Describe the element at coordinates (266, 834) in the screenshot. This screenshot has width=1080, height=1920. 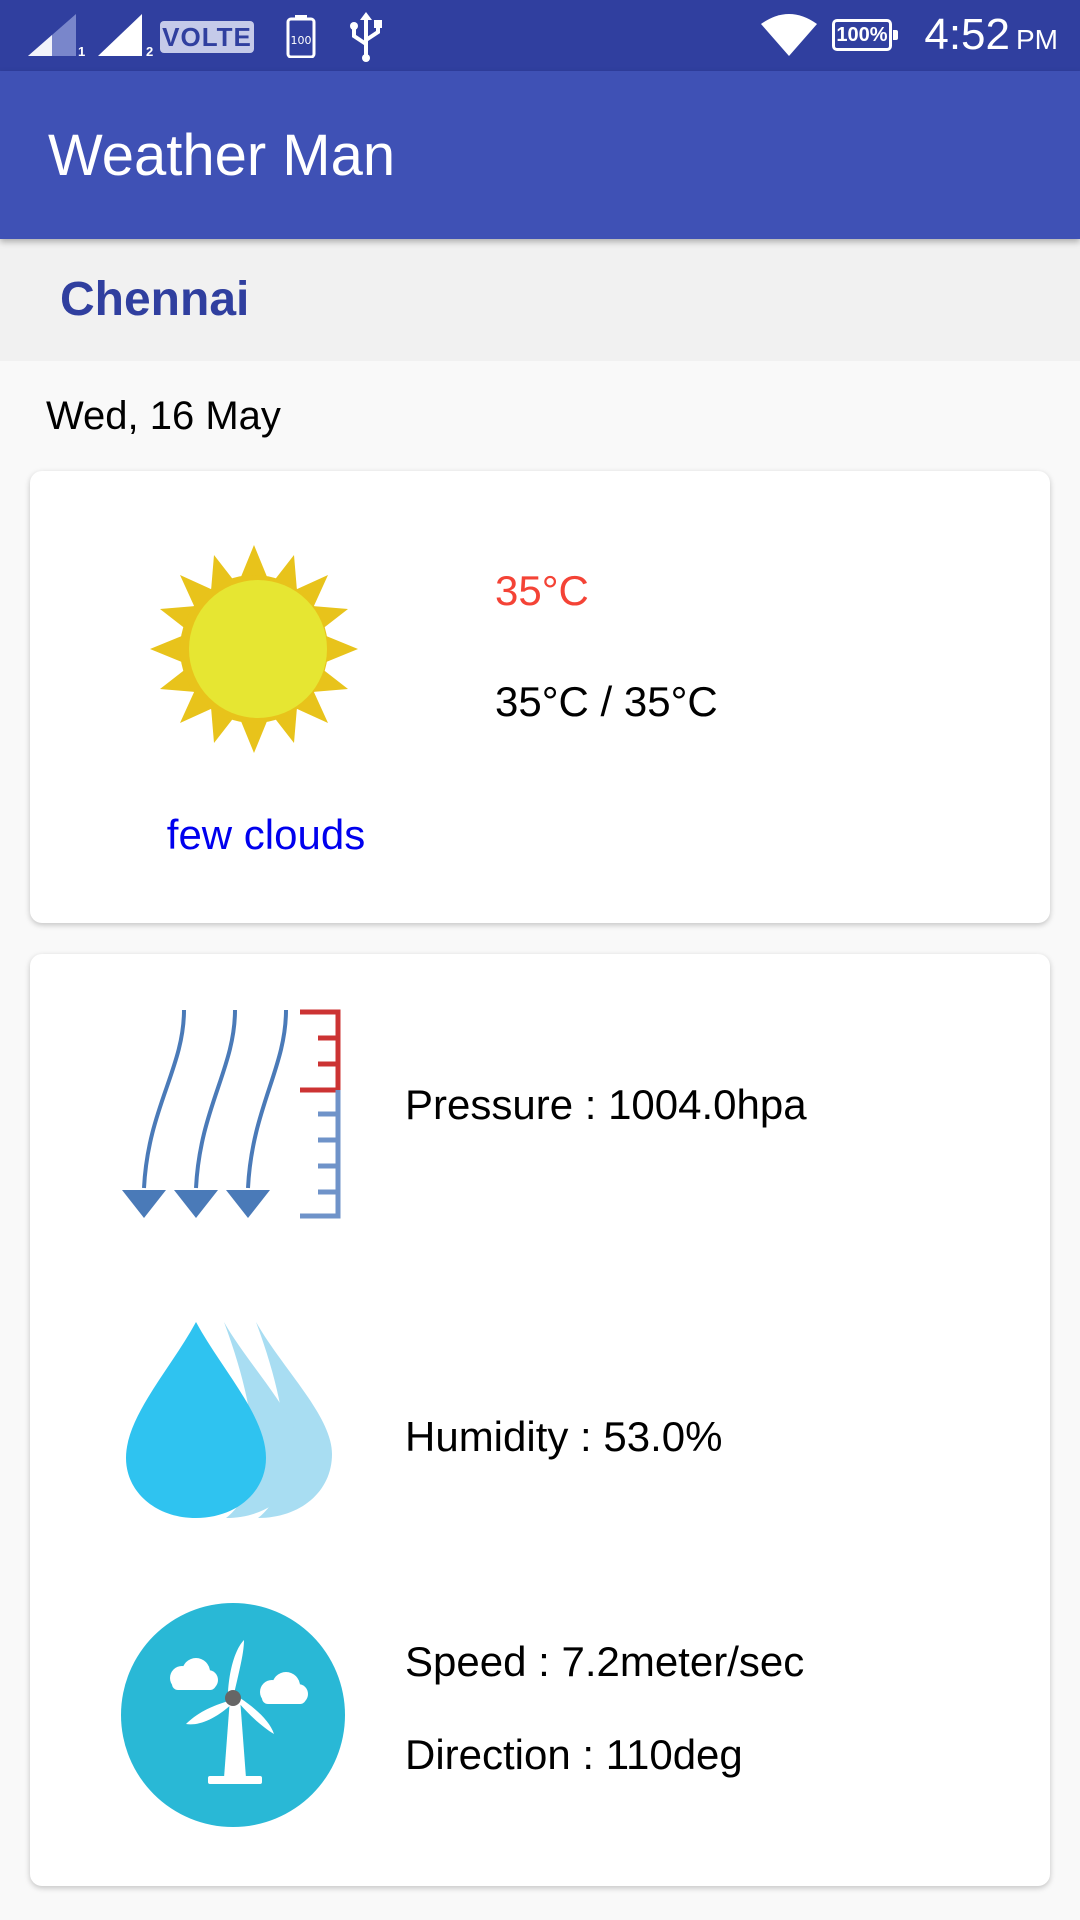
I see `weather-description: few clouds` at that location.